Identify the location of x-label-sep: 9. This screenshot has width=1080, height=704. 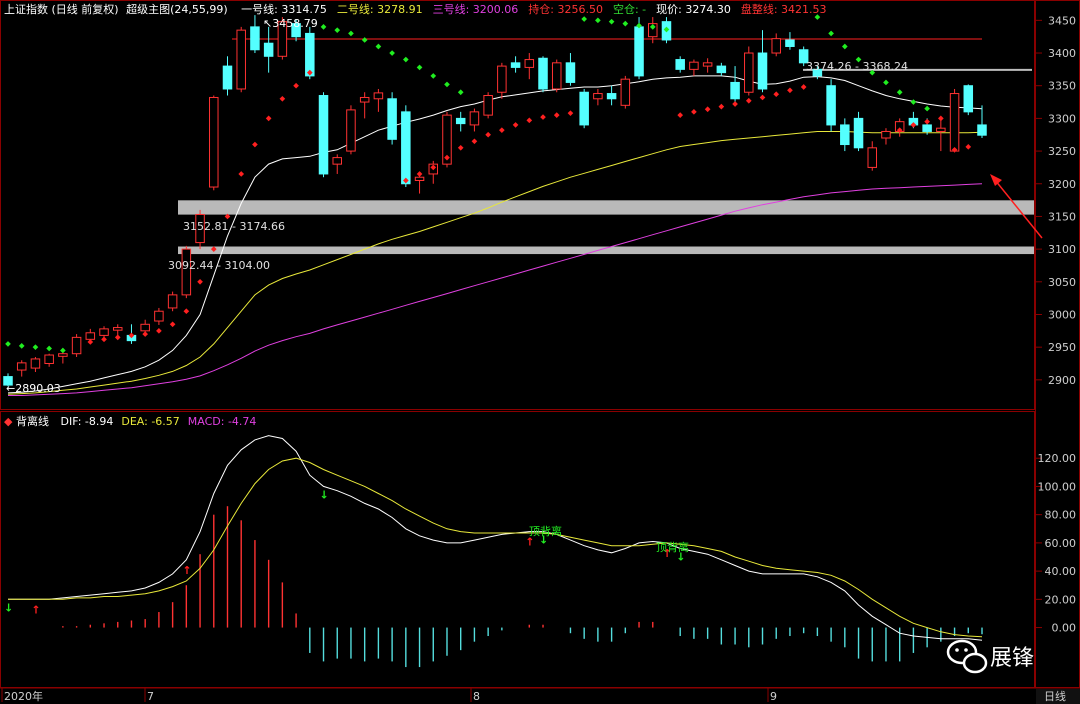
(773, 696).